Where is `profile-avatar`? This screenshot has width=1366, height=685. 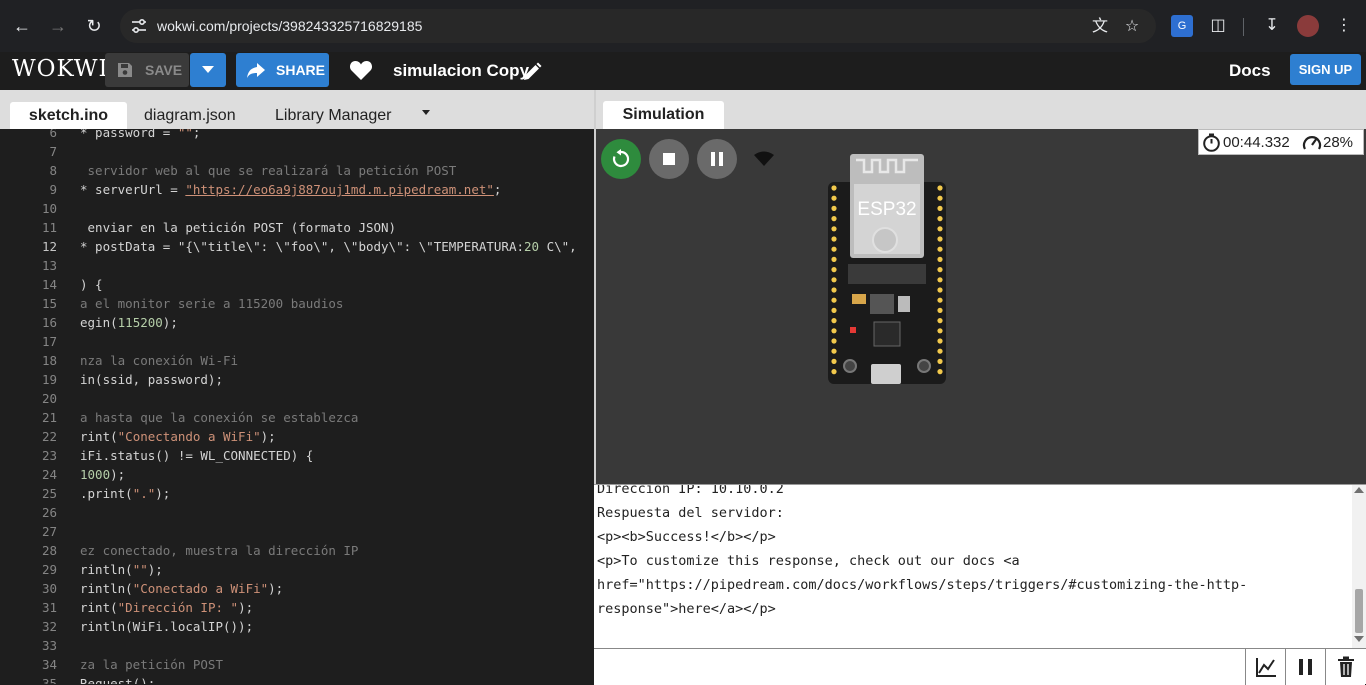 profile-avatar is located at coordinates (1308, 26).